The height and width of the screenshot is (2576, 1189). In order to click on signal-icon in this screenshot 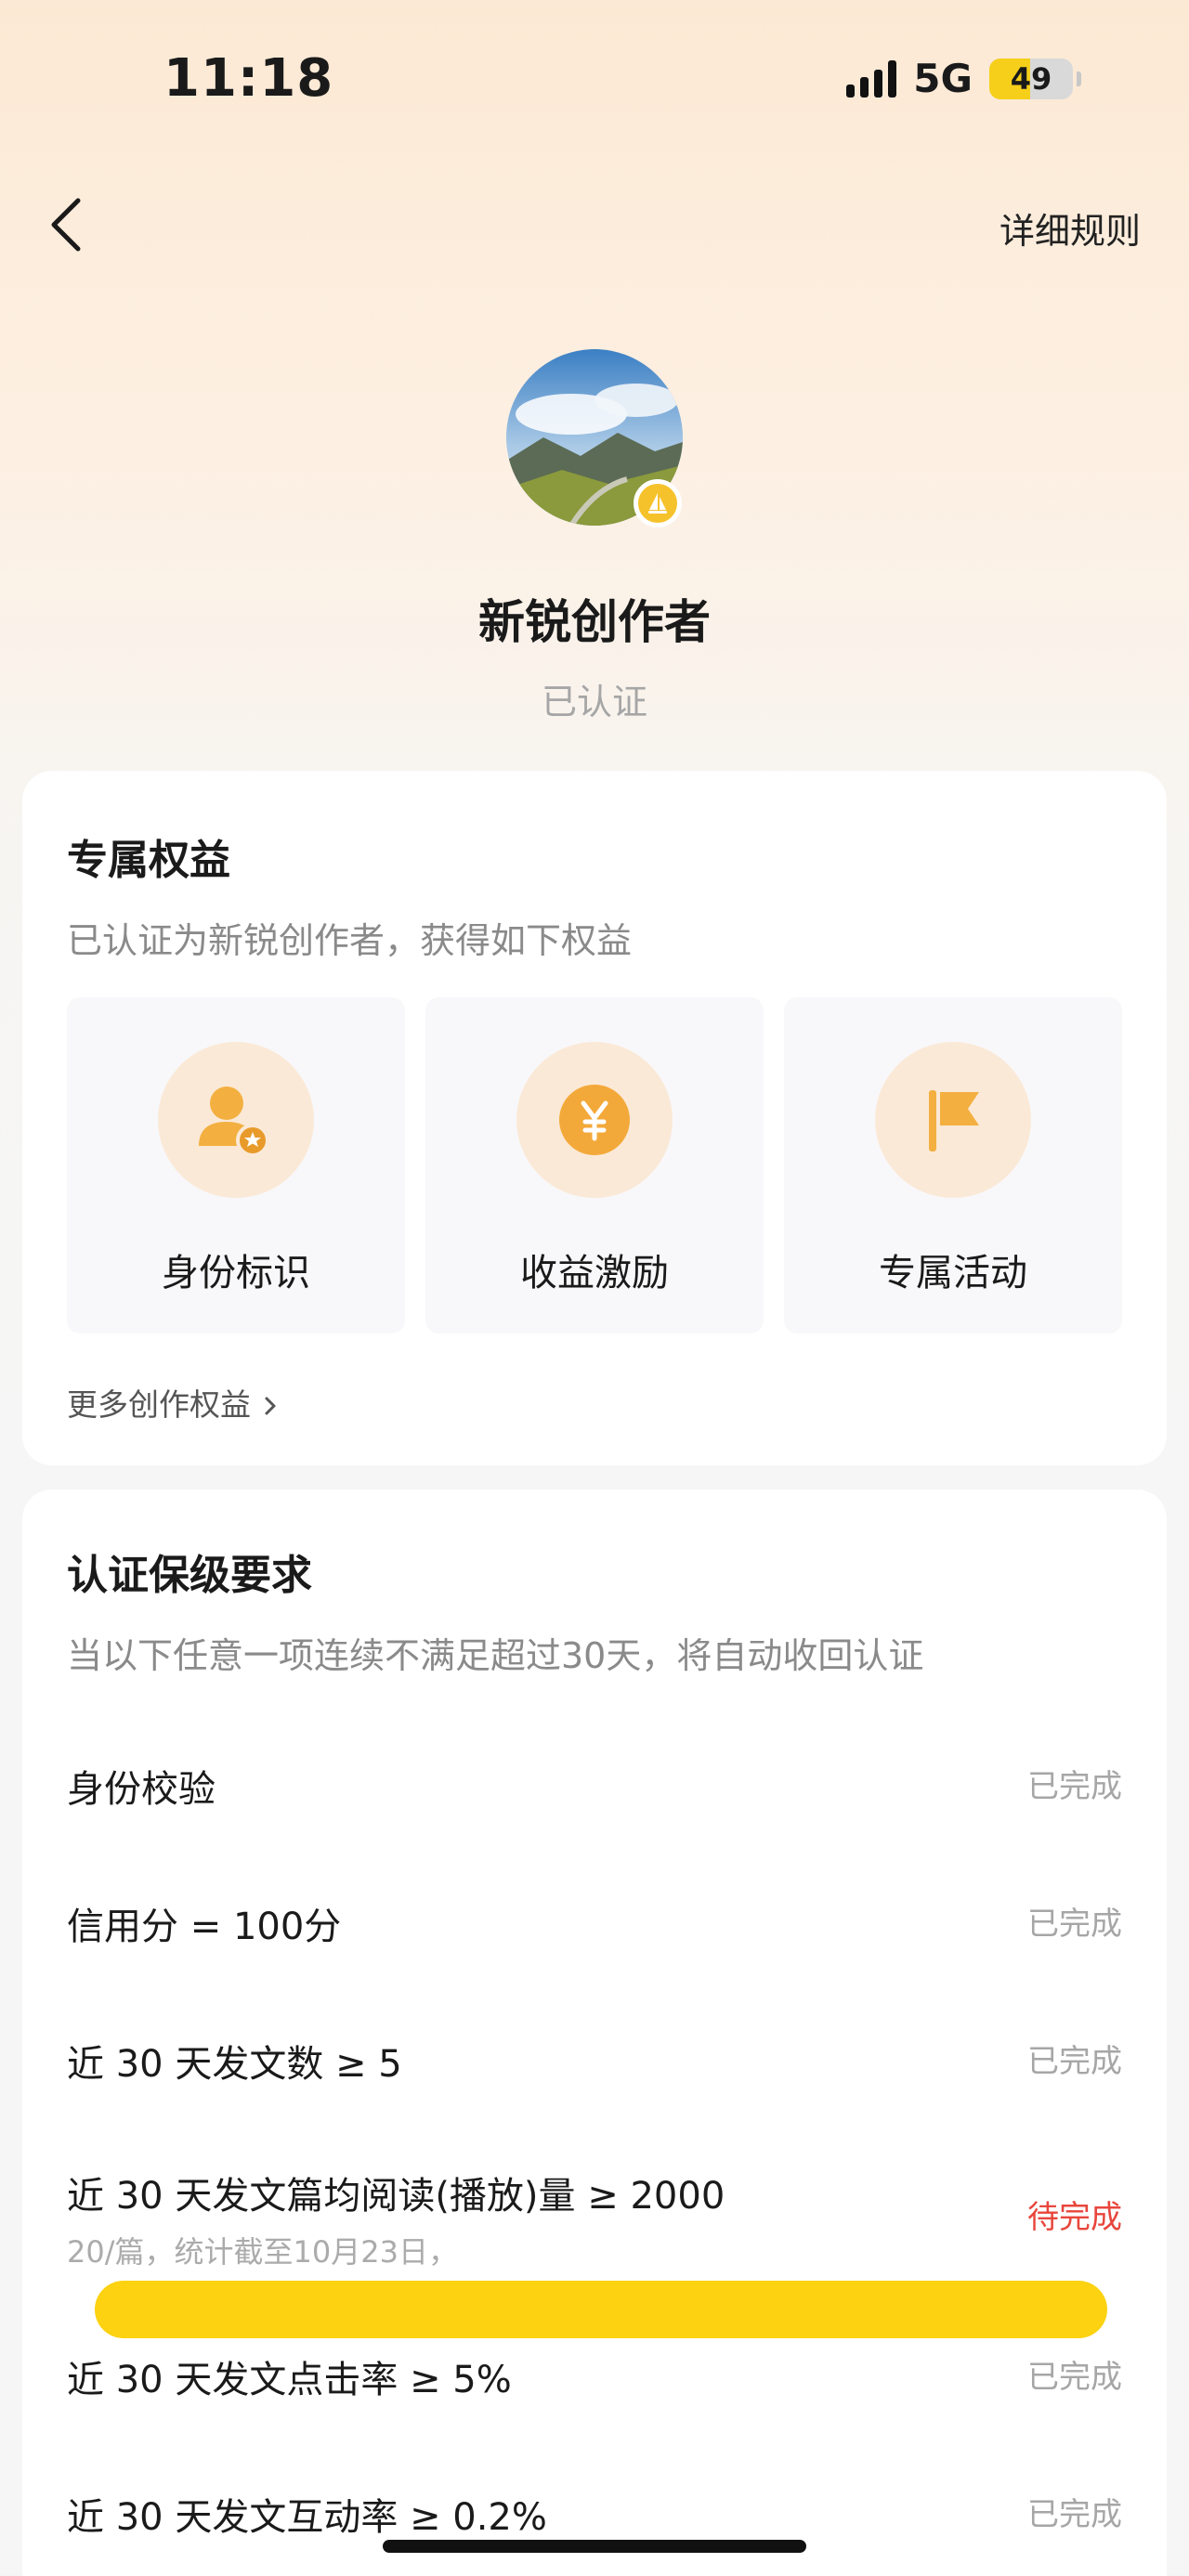, I will do `click(871, 78)`.